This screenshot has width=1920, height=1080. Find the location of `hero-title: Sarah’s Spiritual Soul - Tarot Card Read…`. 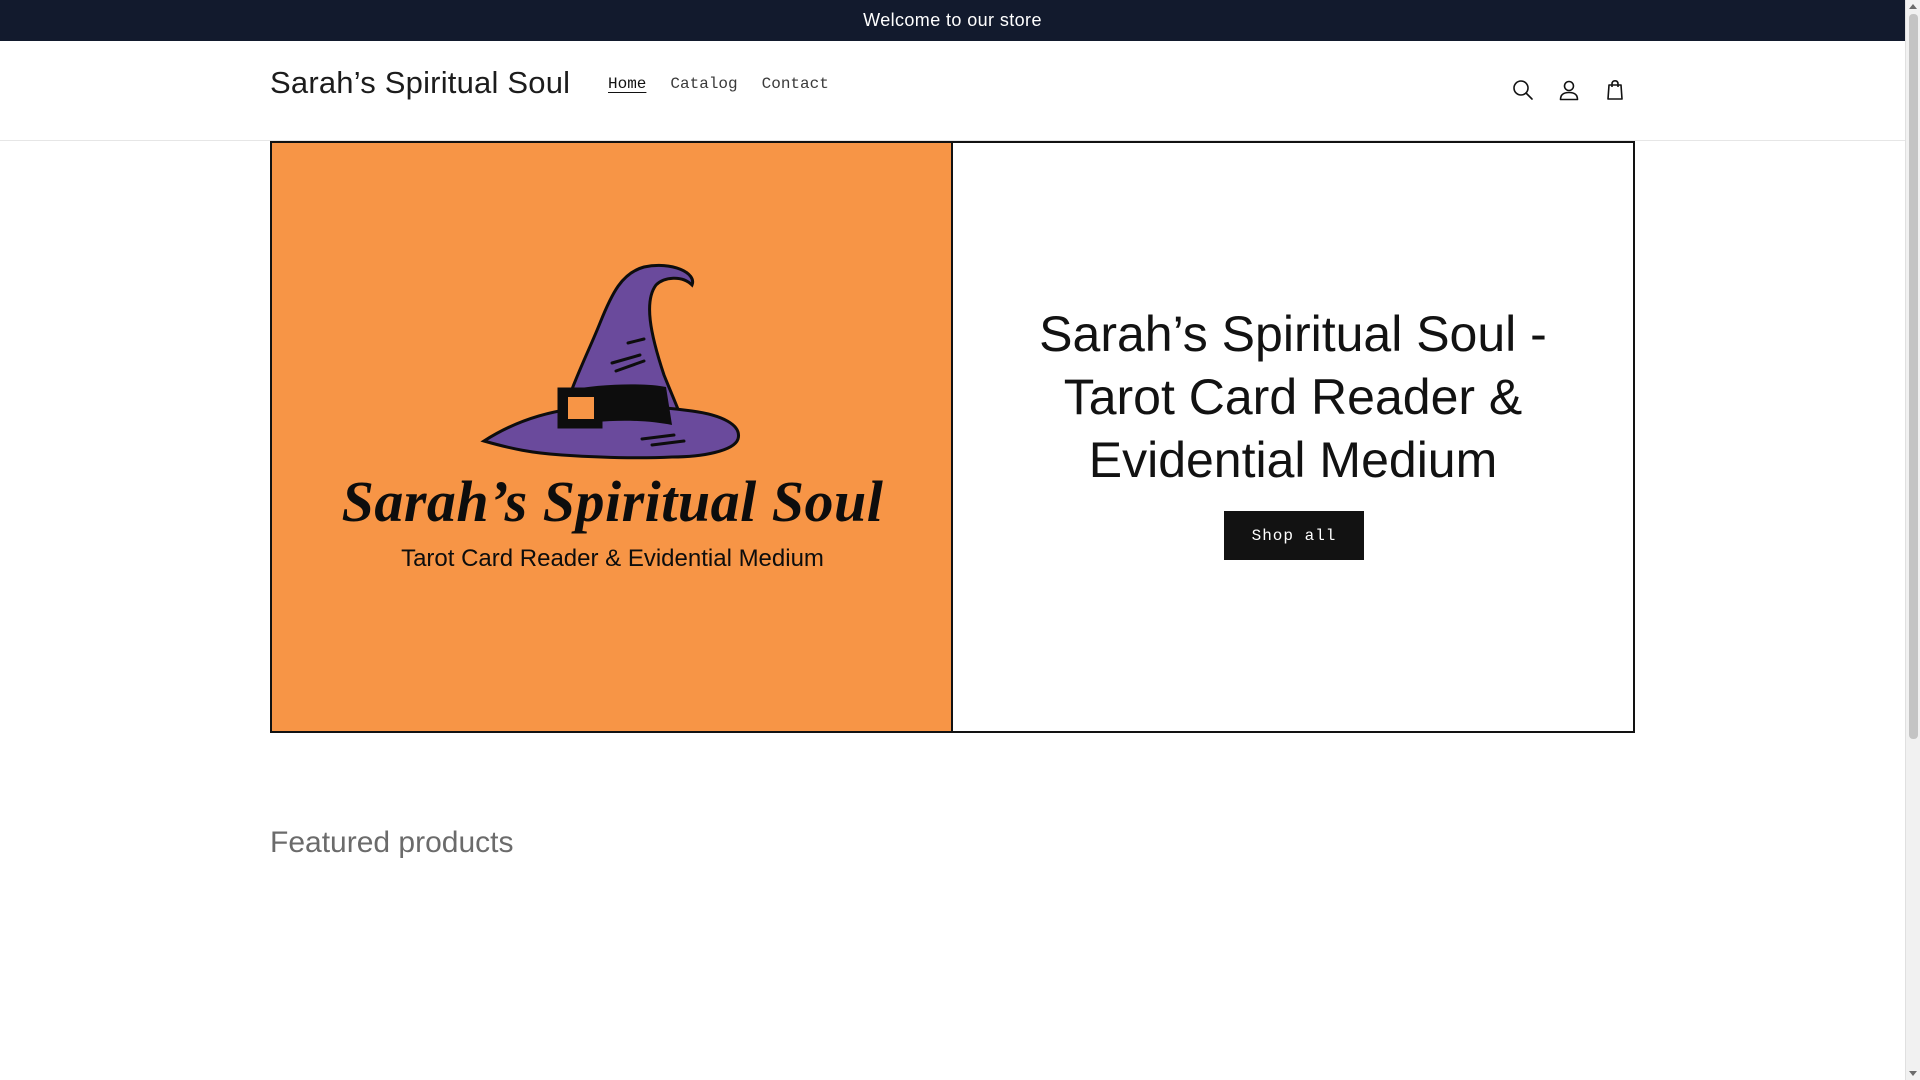

hero-title: Sarah’s Spiritual Soul - Tarot Card Read… is located at coordinates (1293, 397).